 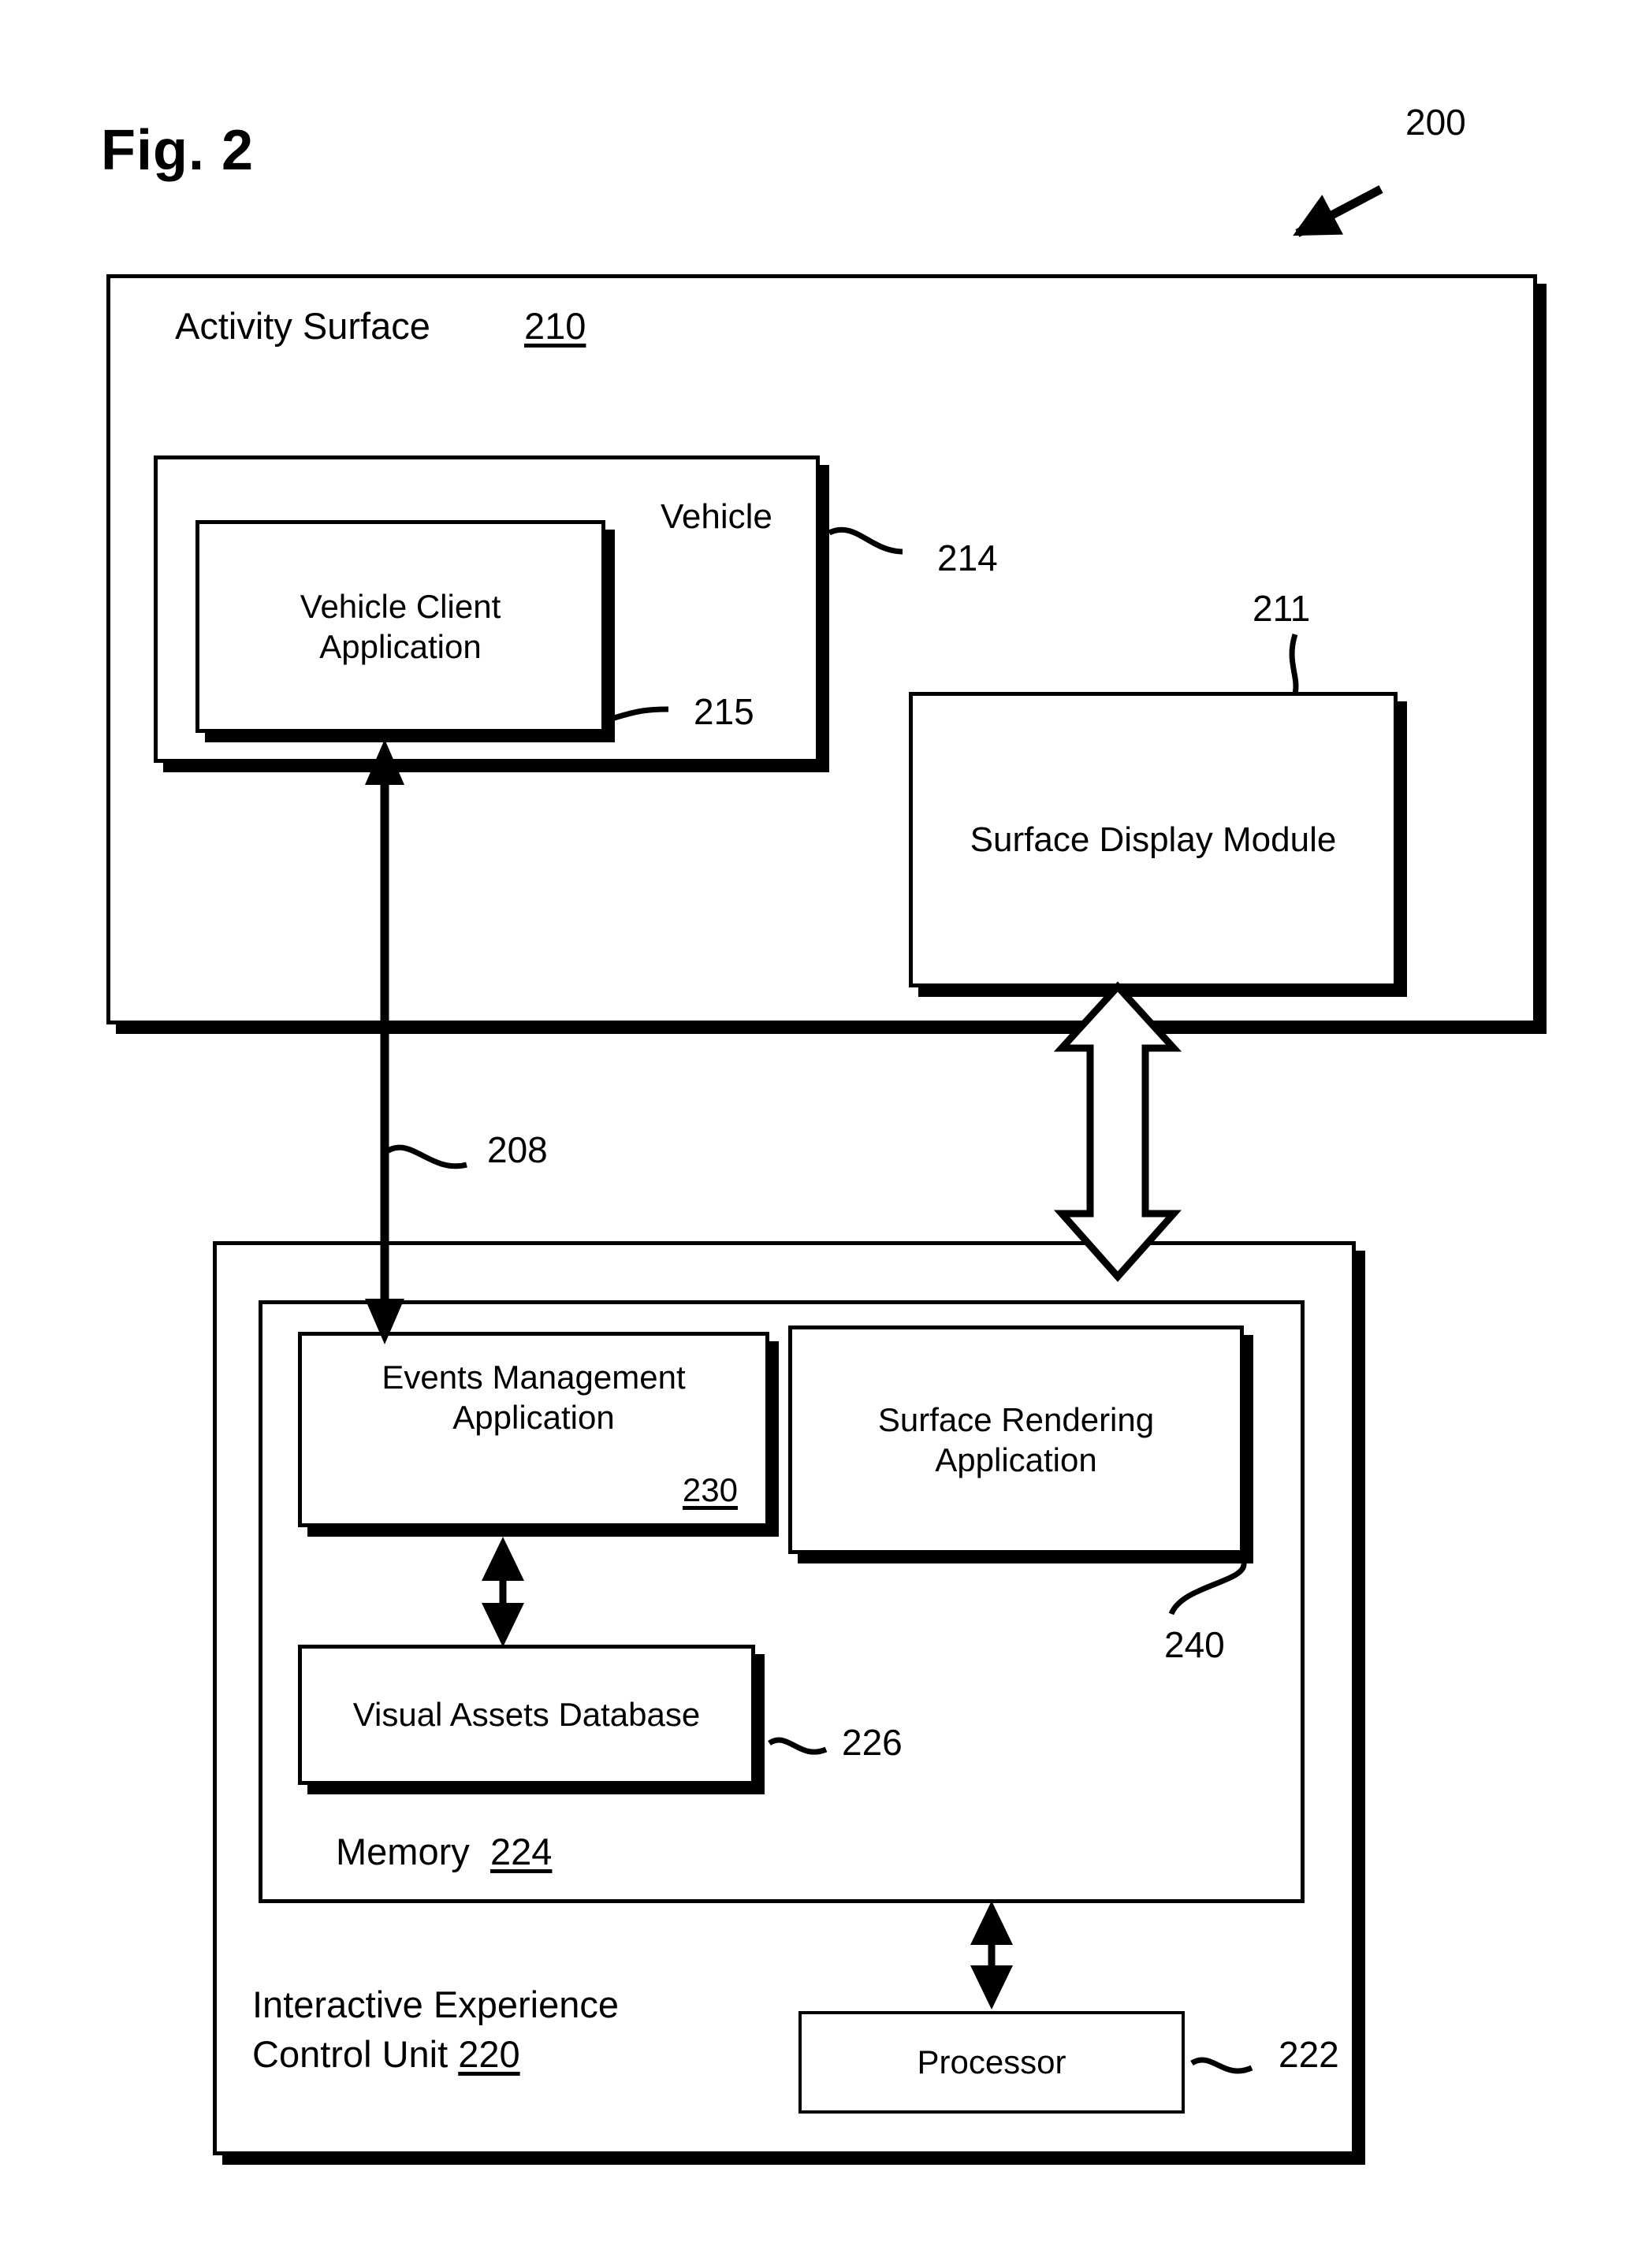 What do you see at coordinates (967, 557) in the screenshot?
I see `reference-214: 214` at bounding box center [967, 557].